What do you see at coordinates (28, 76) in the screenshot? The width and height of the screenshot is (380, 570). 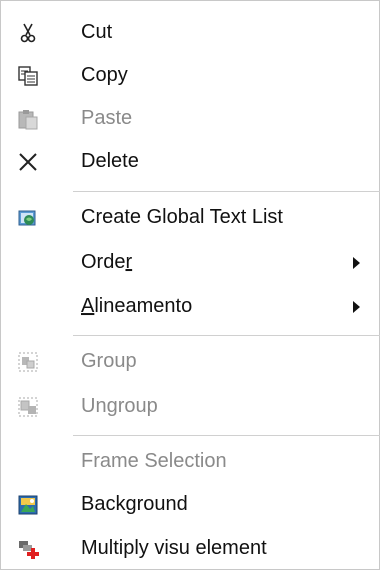 I see `copy-icon` at bounding box center [28, 76].